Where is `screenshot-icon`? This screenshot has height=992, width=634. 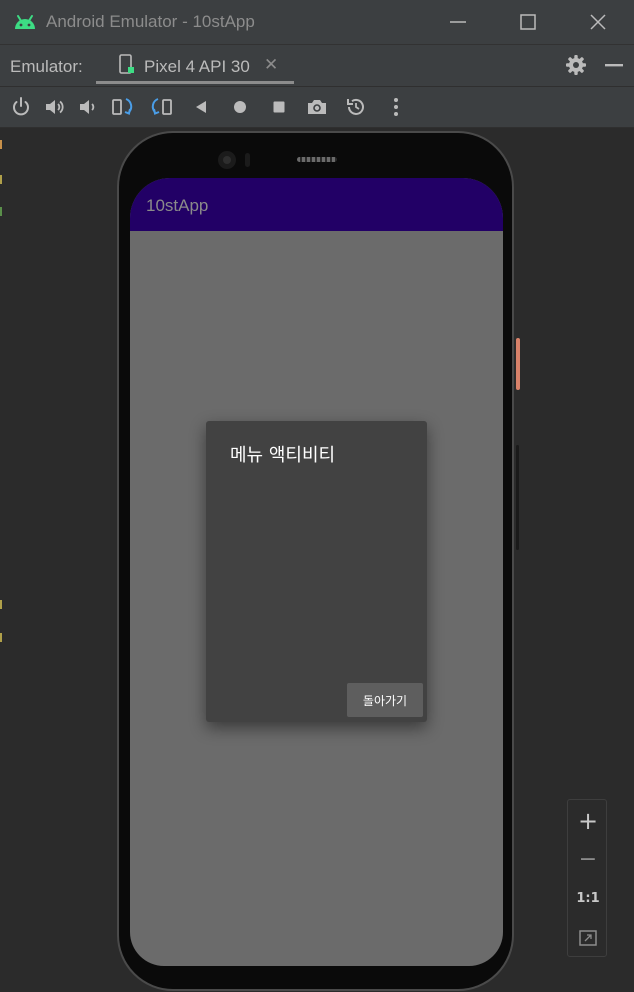
screenshot-icon is located at coordinates (317, 107).